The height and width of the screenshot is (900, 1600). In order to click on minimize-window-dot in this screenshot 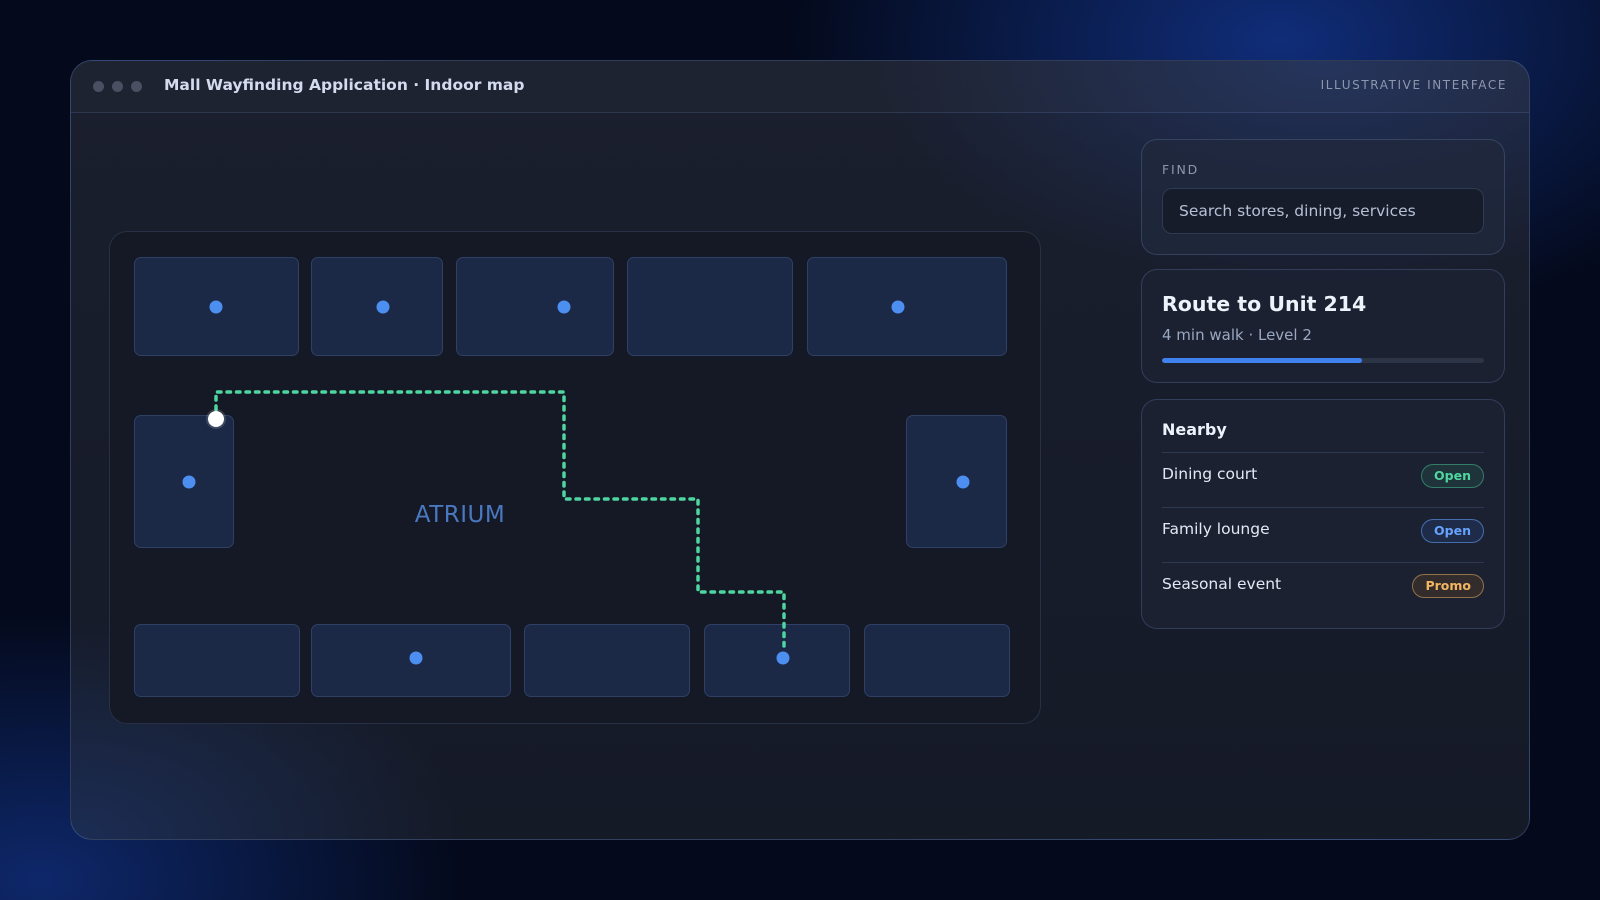, I will do `click(117, 86)`.